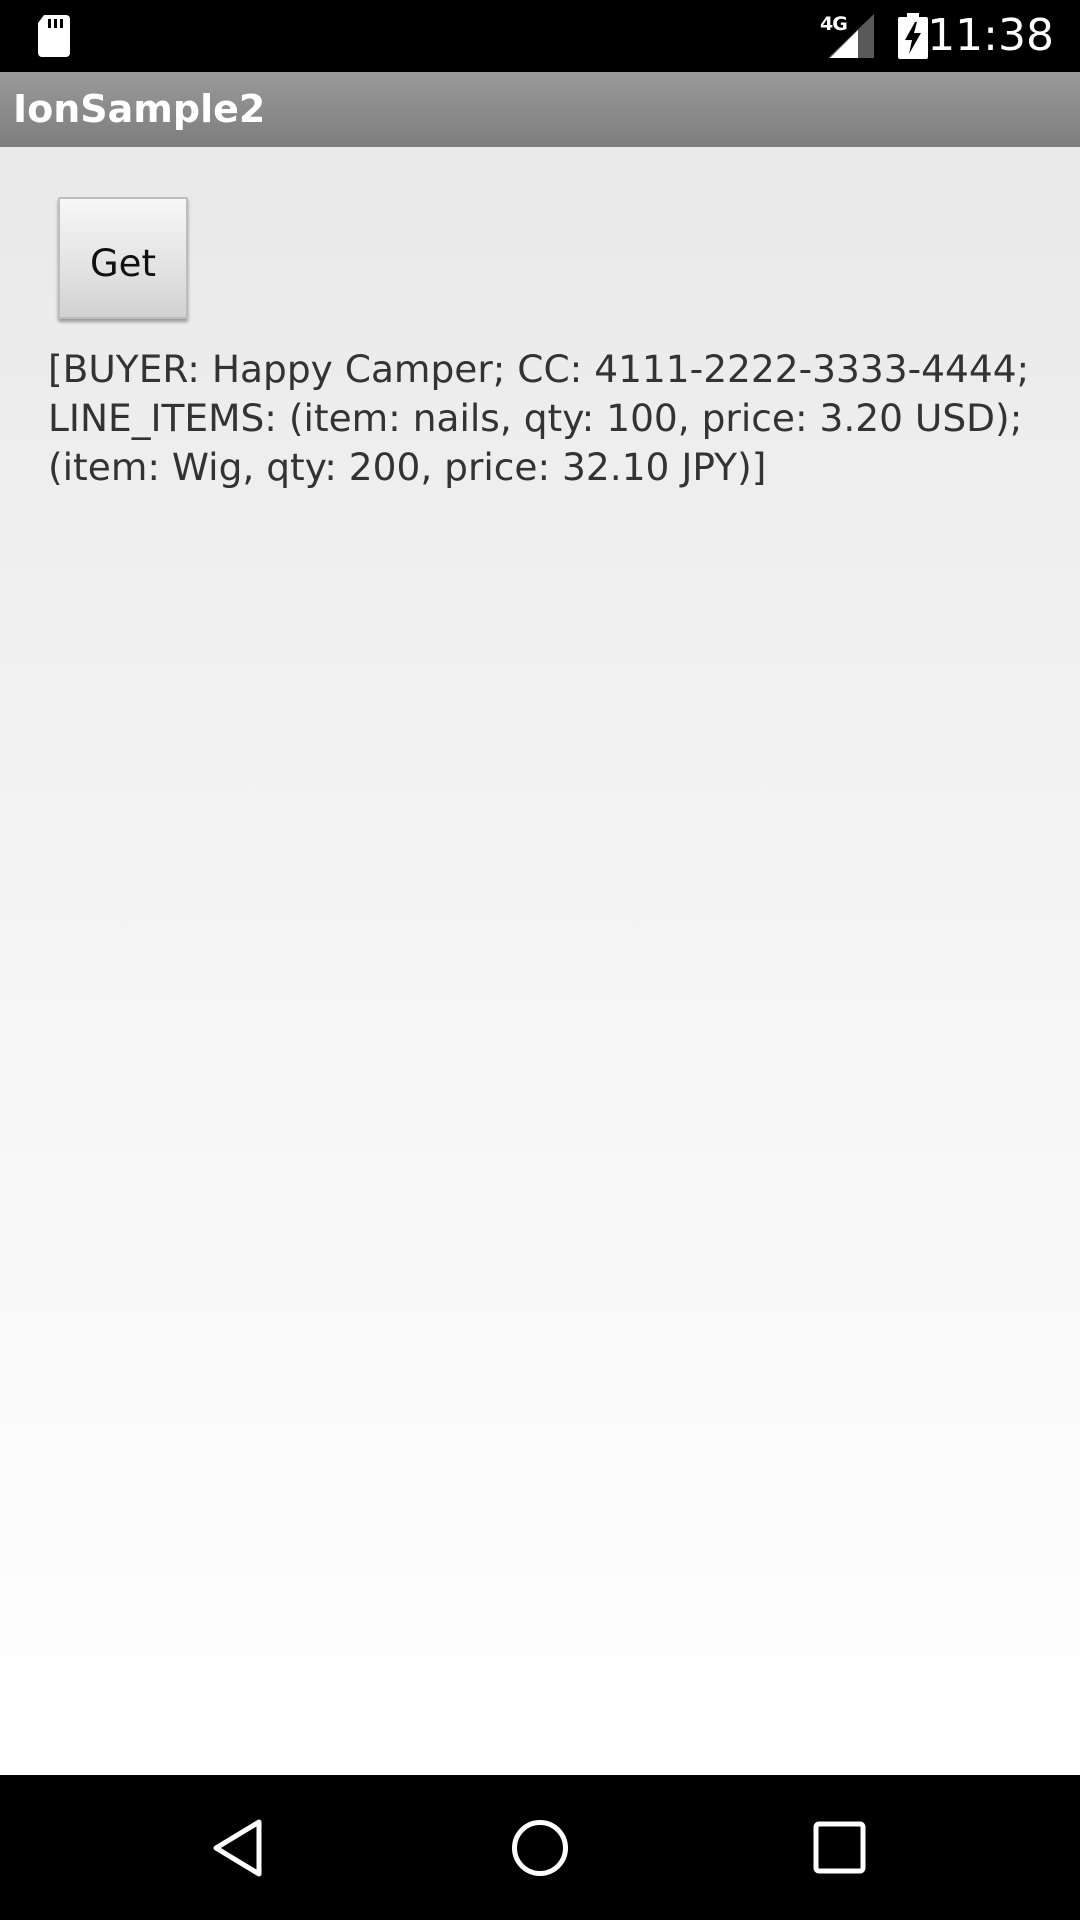  Describe the element at coordinates (139, 109) in the screenshot. I see `app-title: IonSample2` at that location.